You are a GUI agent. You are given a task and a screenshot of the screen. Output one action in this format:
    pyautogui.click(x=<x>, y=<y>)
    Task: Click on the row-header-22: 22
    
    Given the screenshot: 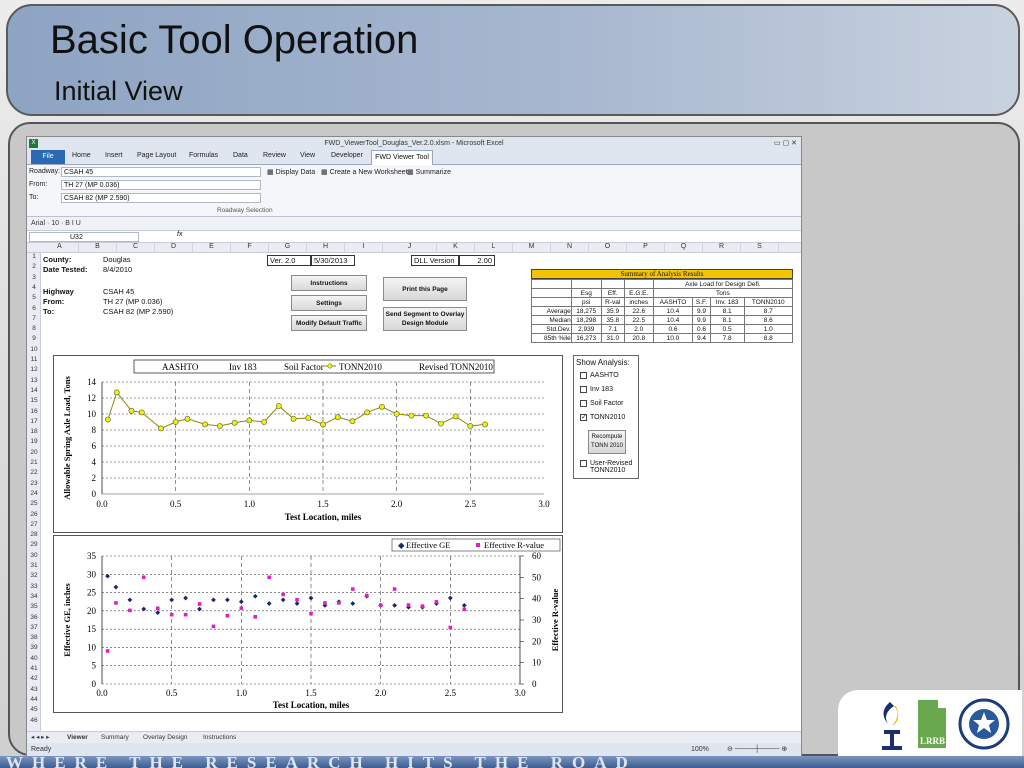 What is the action you would take?
    pyautogui.click(x=34, y=474)
    